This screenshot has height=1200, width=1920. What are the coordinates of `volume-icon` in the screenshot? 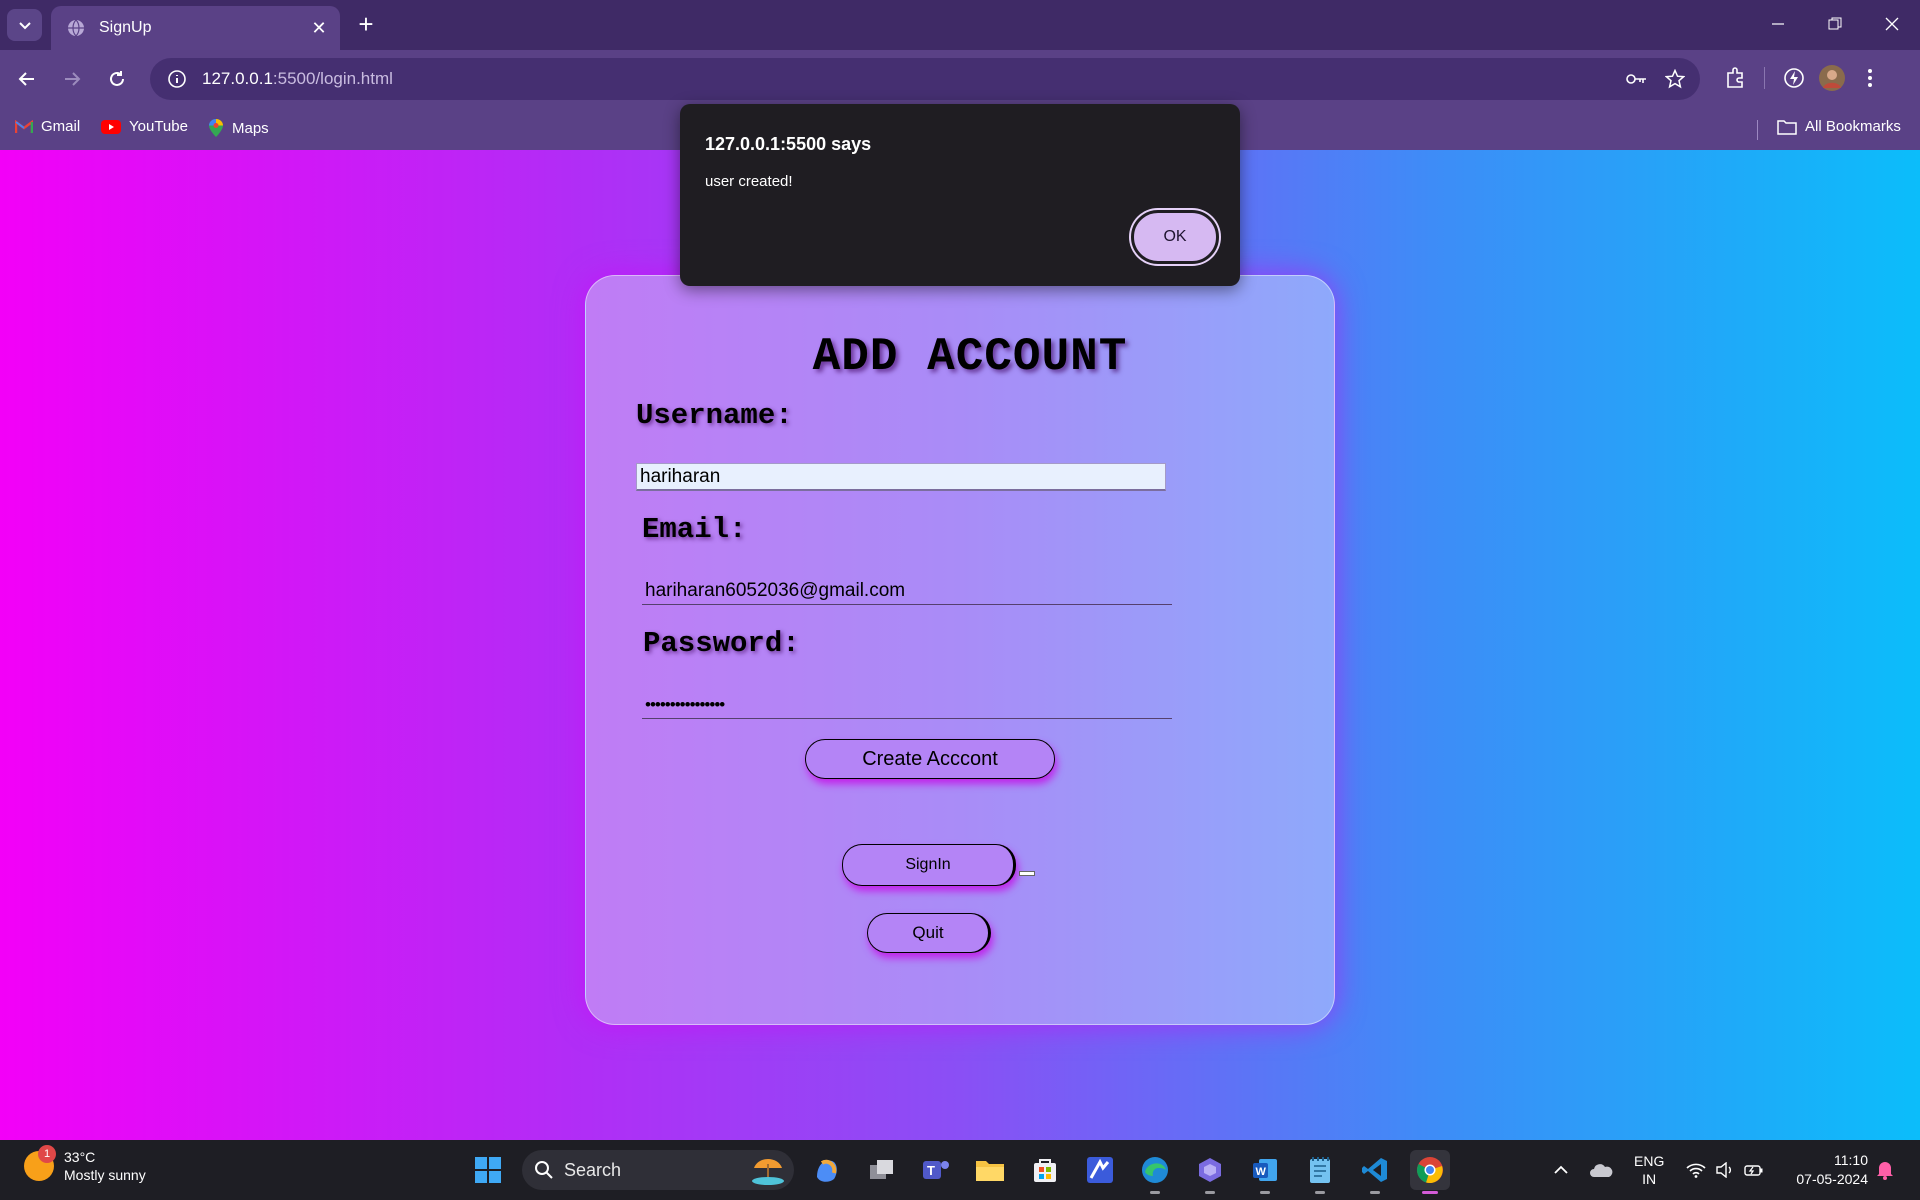 It's located at (1723, 1170).